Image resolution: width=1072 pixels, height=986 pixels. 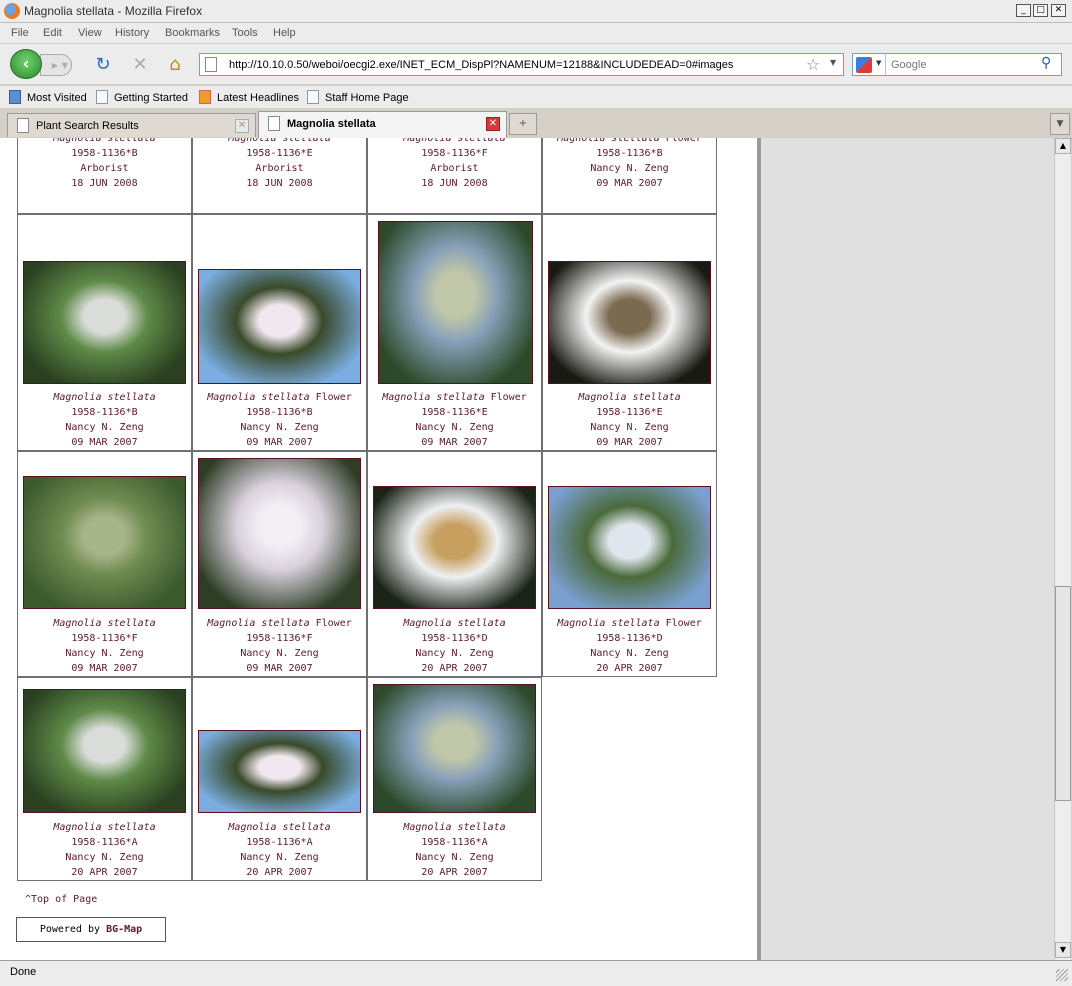 I want to click on search-bar: ▼ ⚲, so click(x=957, y=64).